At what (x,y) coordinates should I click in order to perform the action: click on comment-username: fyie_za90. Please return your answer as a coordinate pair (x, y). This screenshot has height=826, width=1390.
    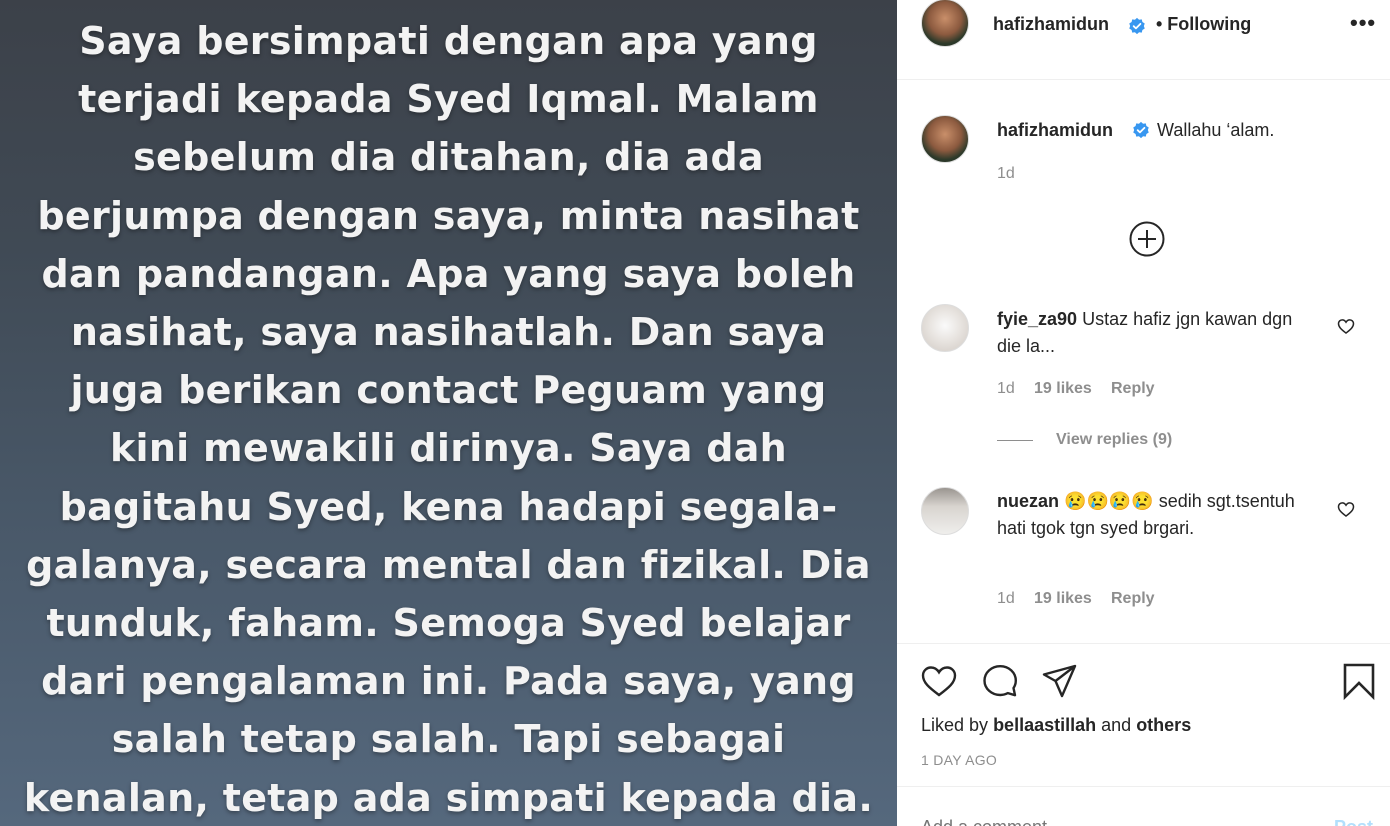
    Looking at the image, I should click on (1037, 319).